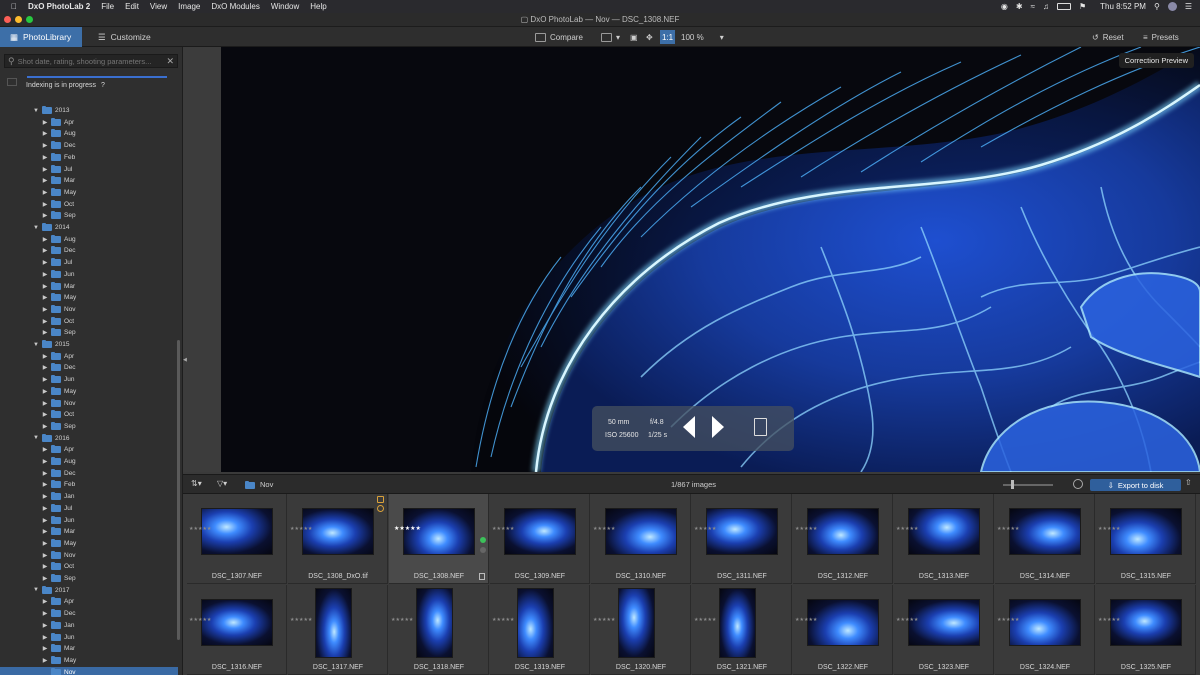 The image size is (1200, 675). What do you see at coordinates (843, 630) in the screenshot?
I see `thumbnail-cell: ★★★★★ DSC_1322.NEF` at bounding box center [843, 630].